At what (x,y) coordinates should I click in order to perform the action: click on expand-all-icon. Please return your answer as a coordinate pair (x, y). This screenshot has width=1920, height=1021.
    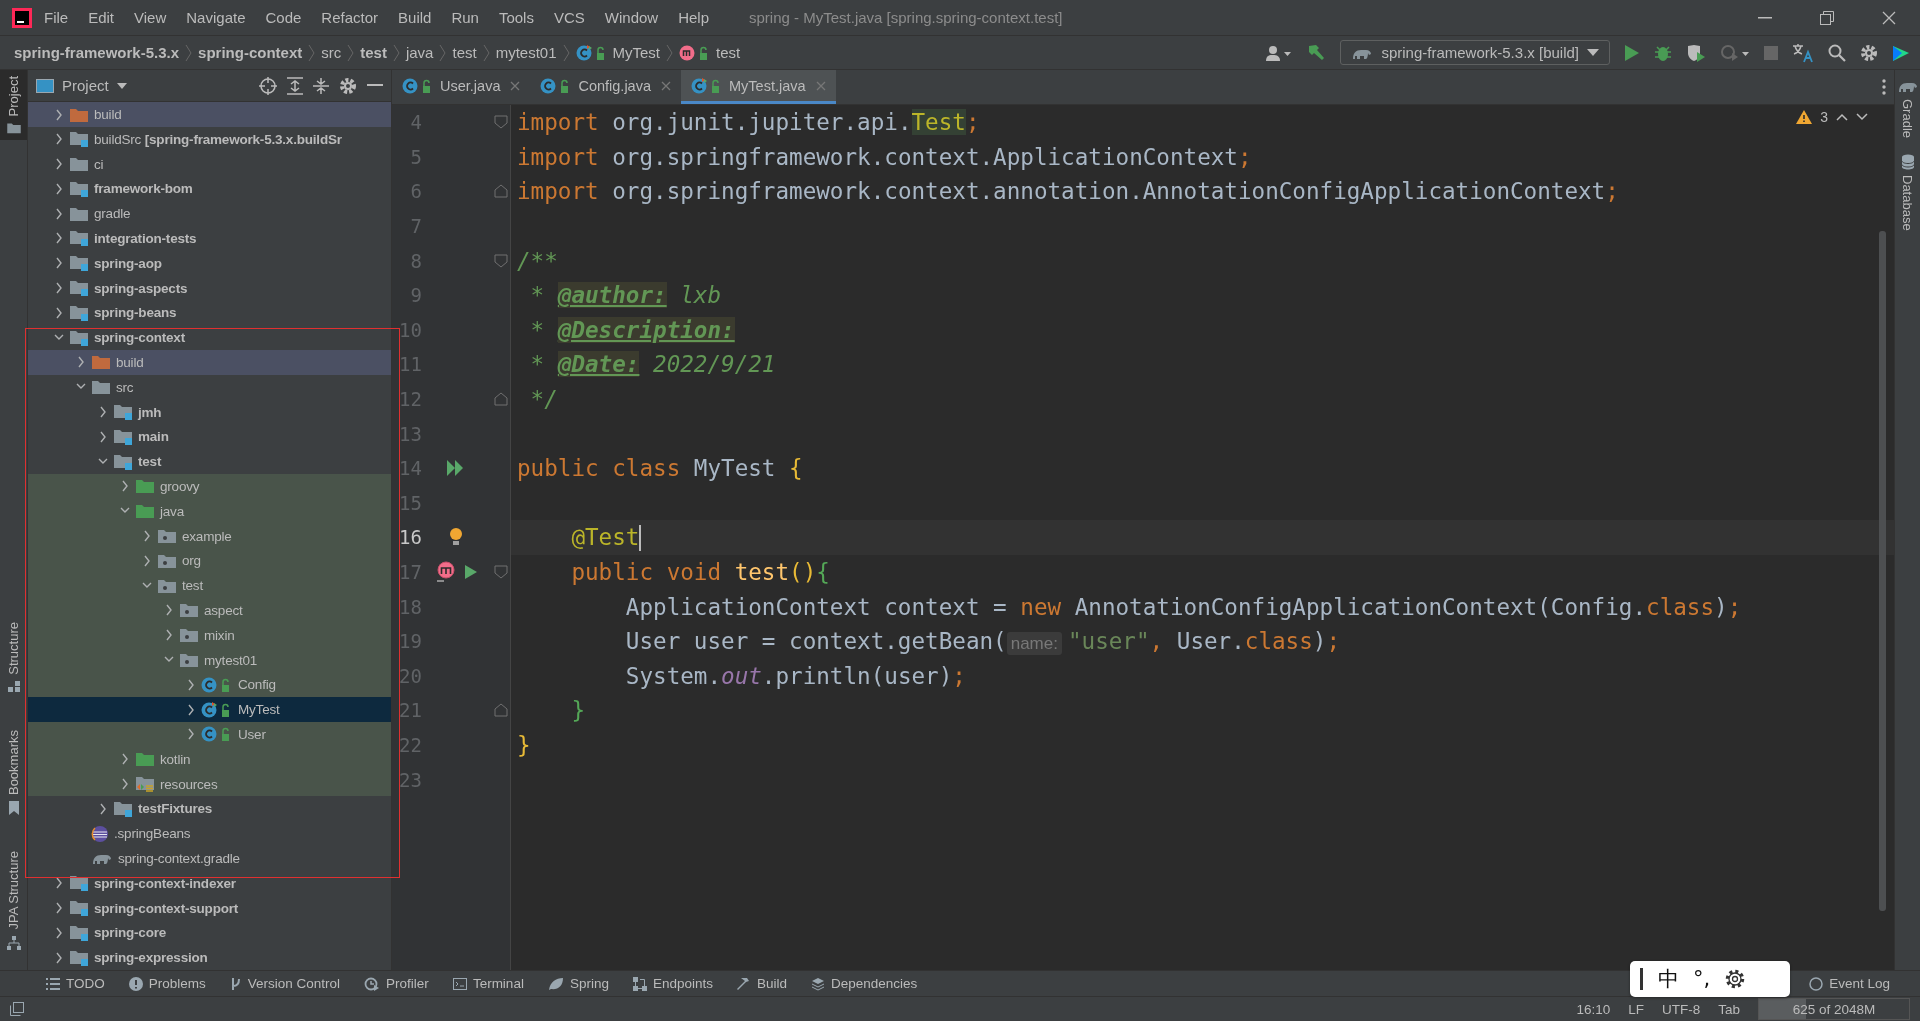
    Looking at the image, I should click on (295, 85).